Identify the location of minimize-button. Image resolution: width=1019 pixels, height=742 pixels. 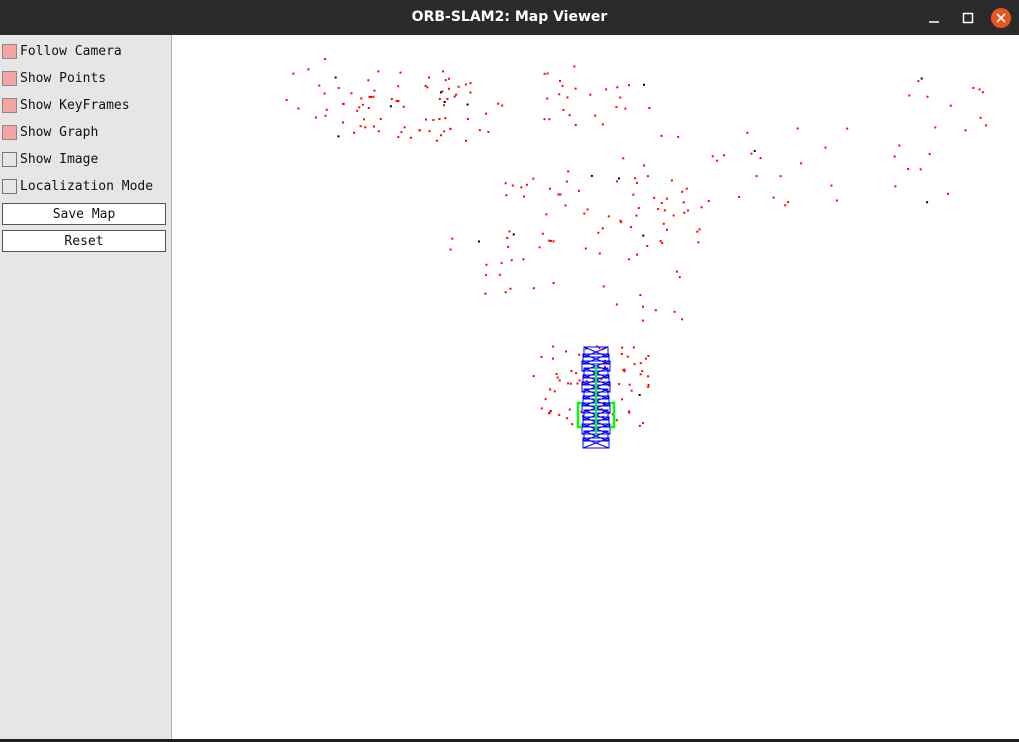
(934, 18).